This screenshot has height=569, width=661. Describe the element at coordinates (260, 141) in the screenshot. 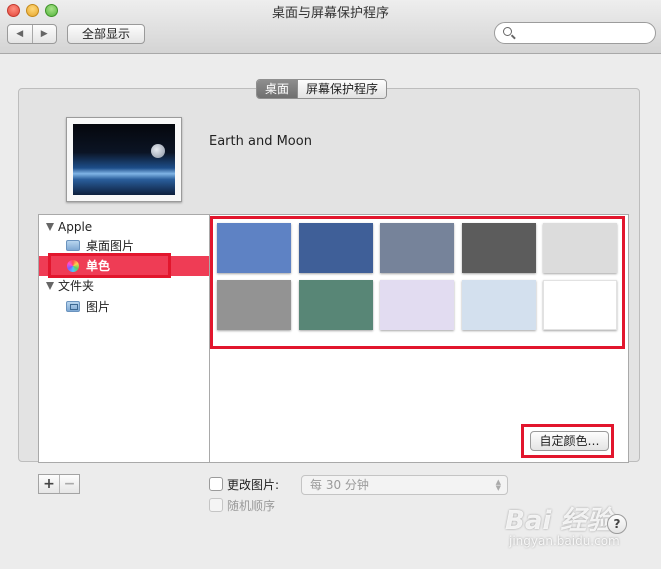

I see `preview-title: Earth and Moon` at that location.